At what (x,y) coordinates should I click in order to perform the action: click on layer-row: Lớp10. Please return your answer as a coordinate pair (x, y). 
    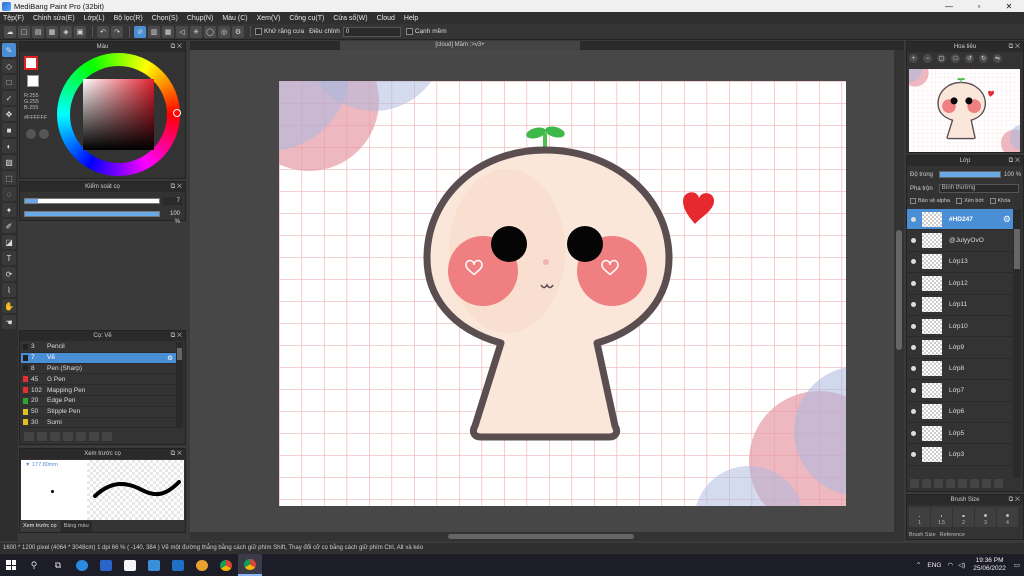
    Looking at the image, I should click on (960, 327).